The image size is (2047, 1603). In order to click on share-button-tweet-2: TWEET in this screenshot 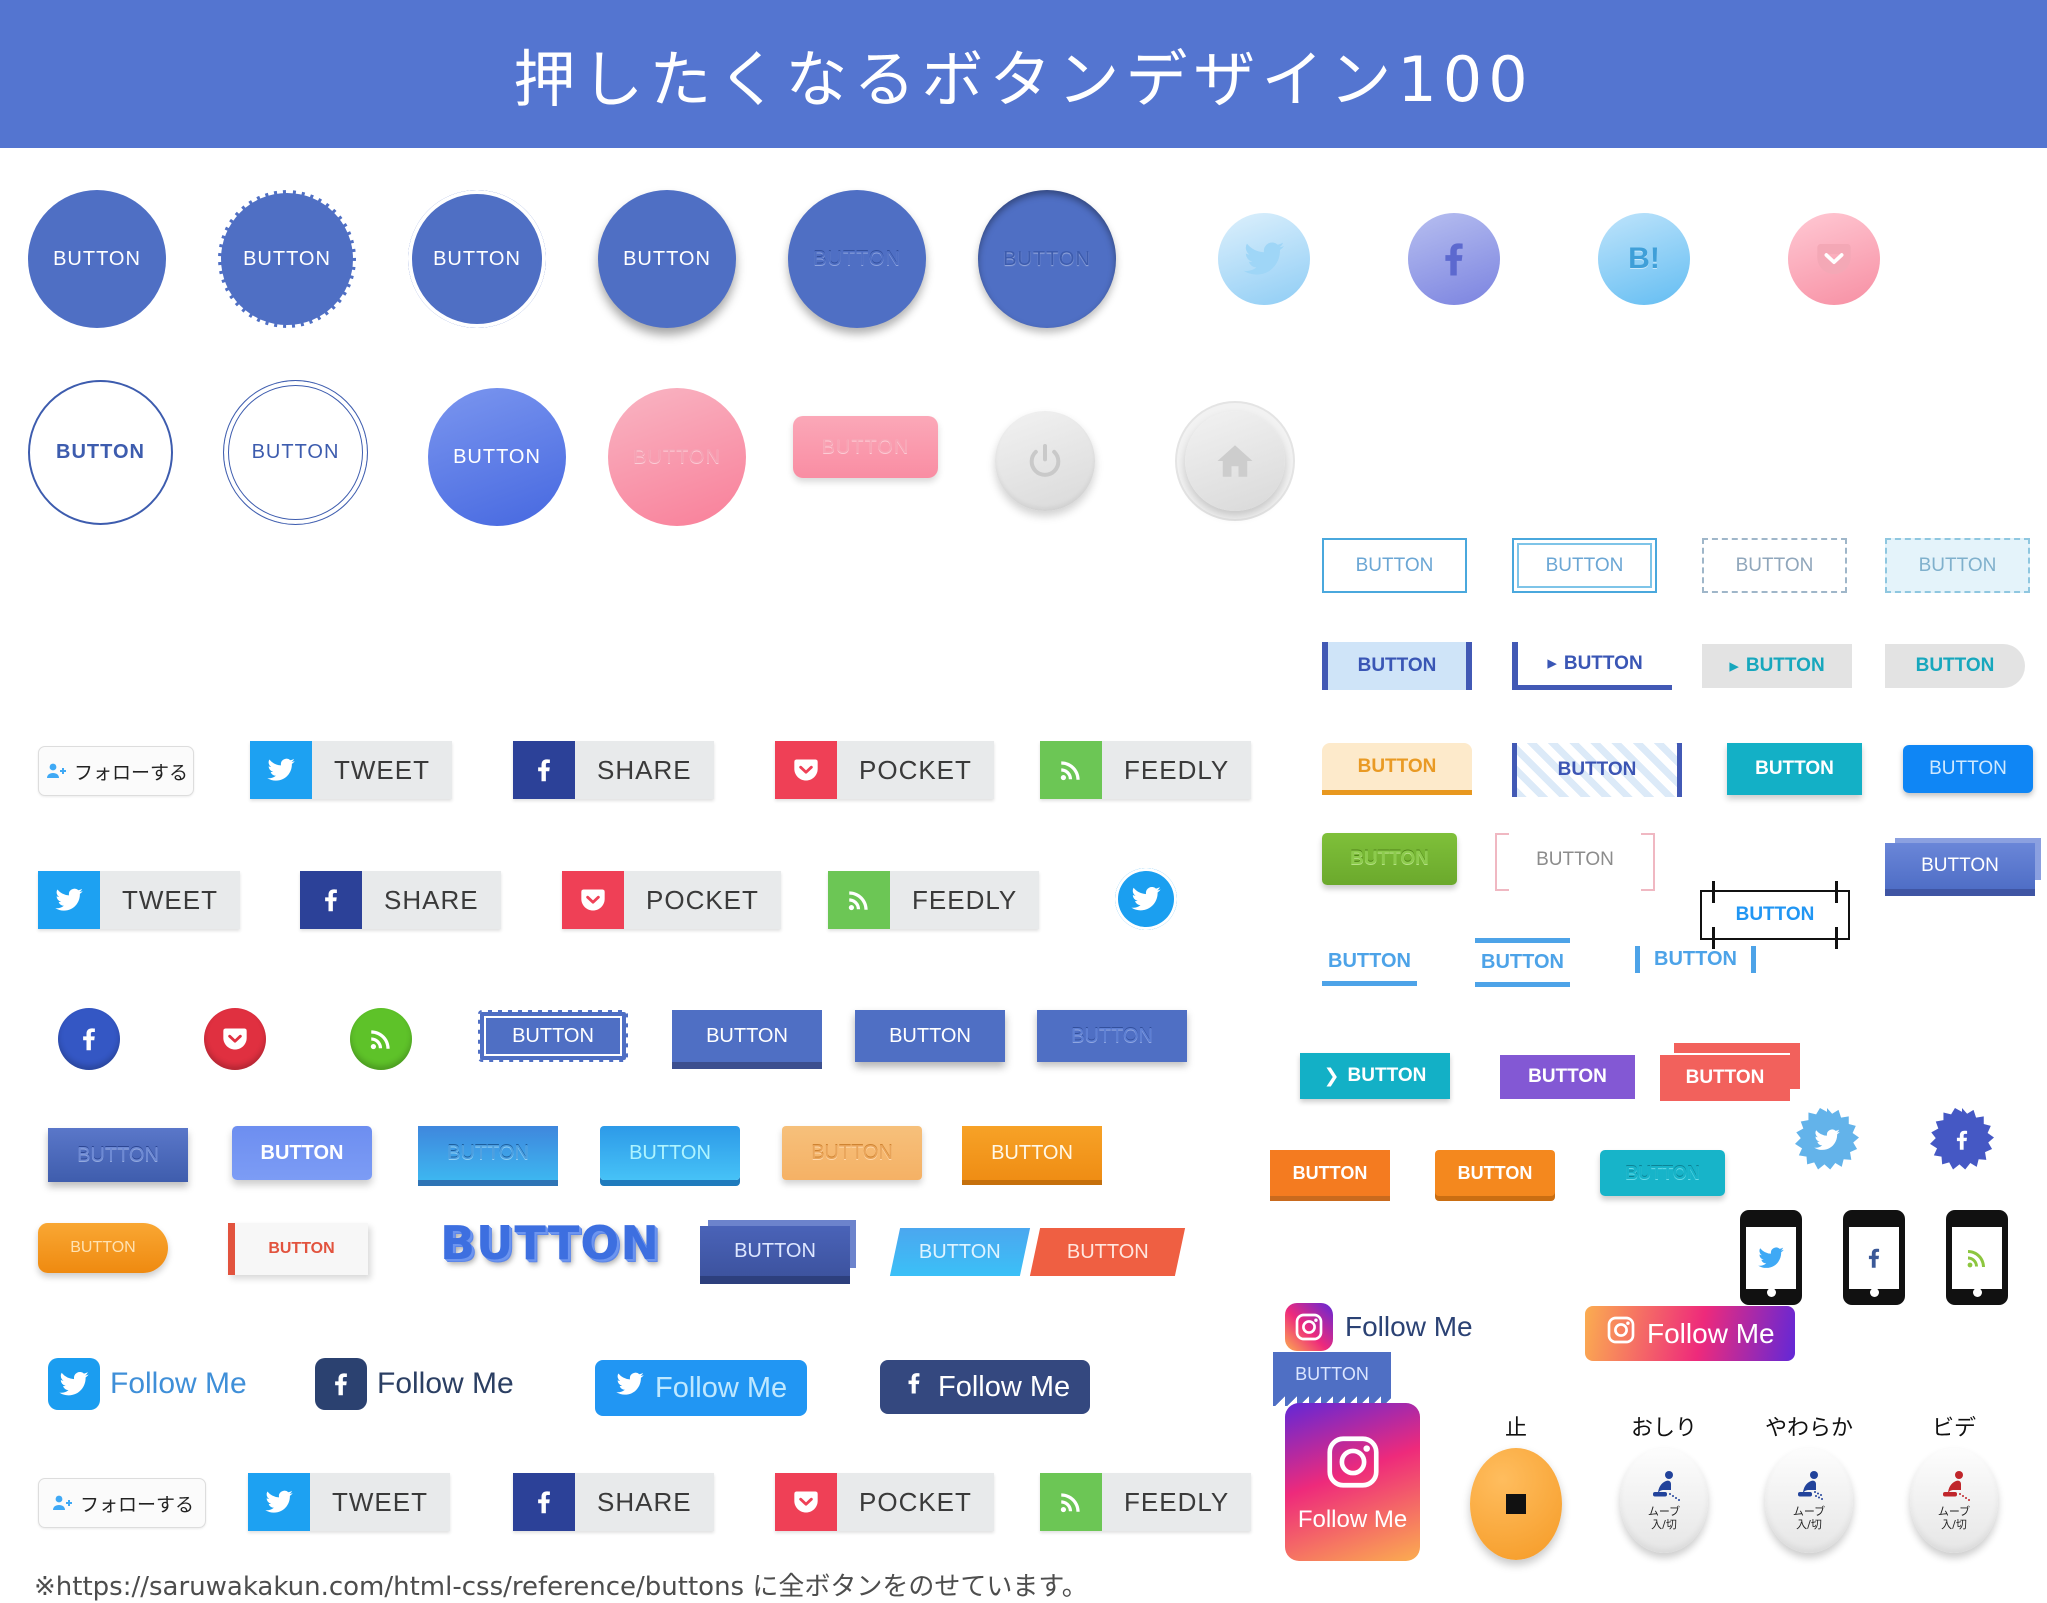, I will do `click(139, 900)`.